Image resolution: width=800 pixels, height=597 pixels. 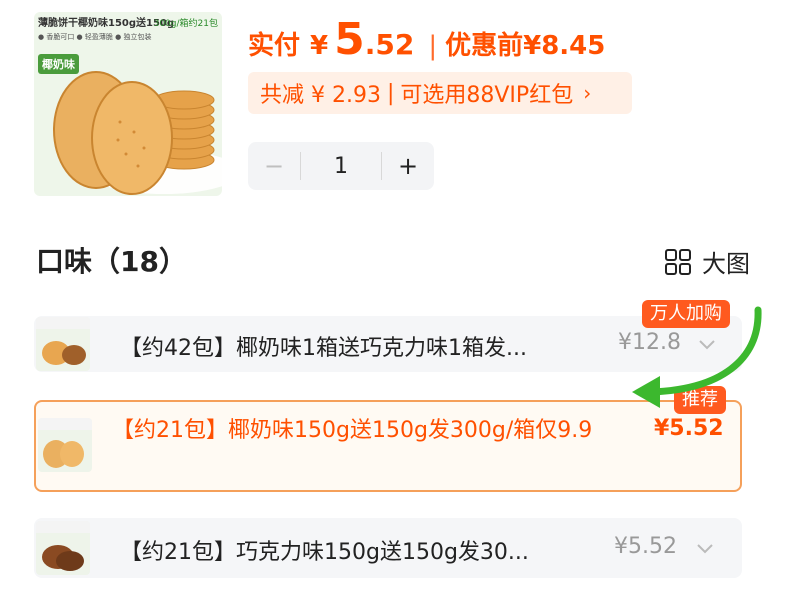 I want to click on actual-price-label: 实付, so click(x=274, y=46).